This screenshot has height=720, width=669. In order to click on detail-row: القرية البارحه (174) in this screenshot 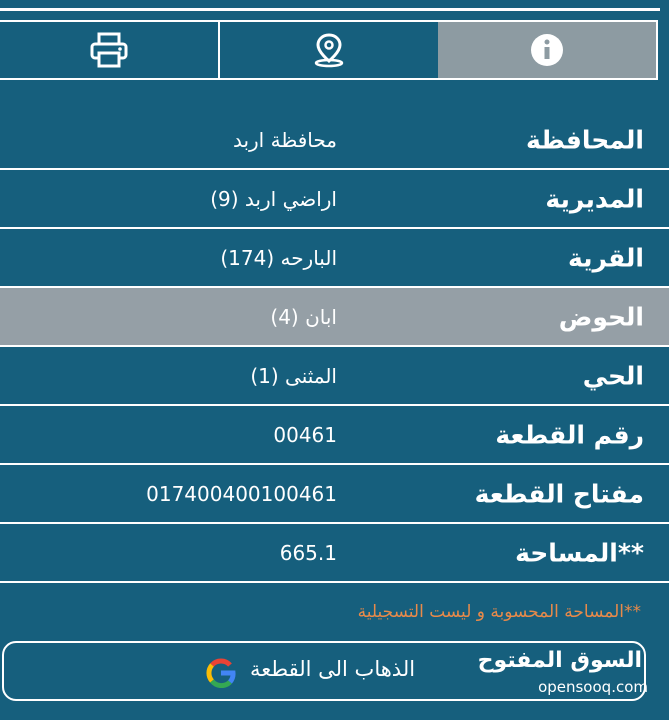, I will do `click(334, 258)`.